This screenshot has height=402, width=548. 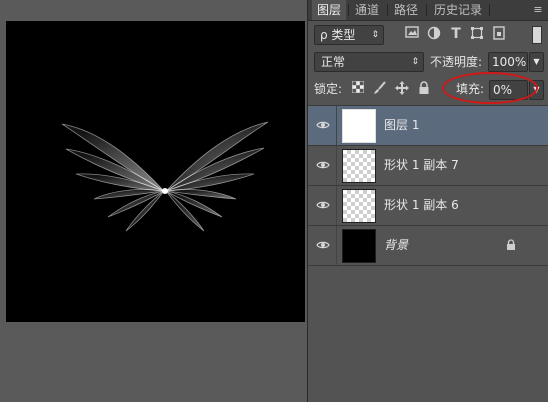 I want to click on filter-adjustment-icon, so click(x=434, y=34).